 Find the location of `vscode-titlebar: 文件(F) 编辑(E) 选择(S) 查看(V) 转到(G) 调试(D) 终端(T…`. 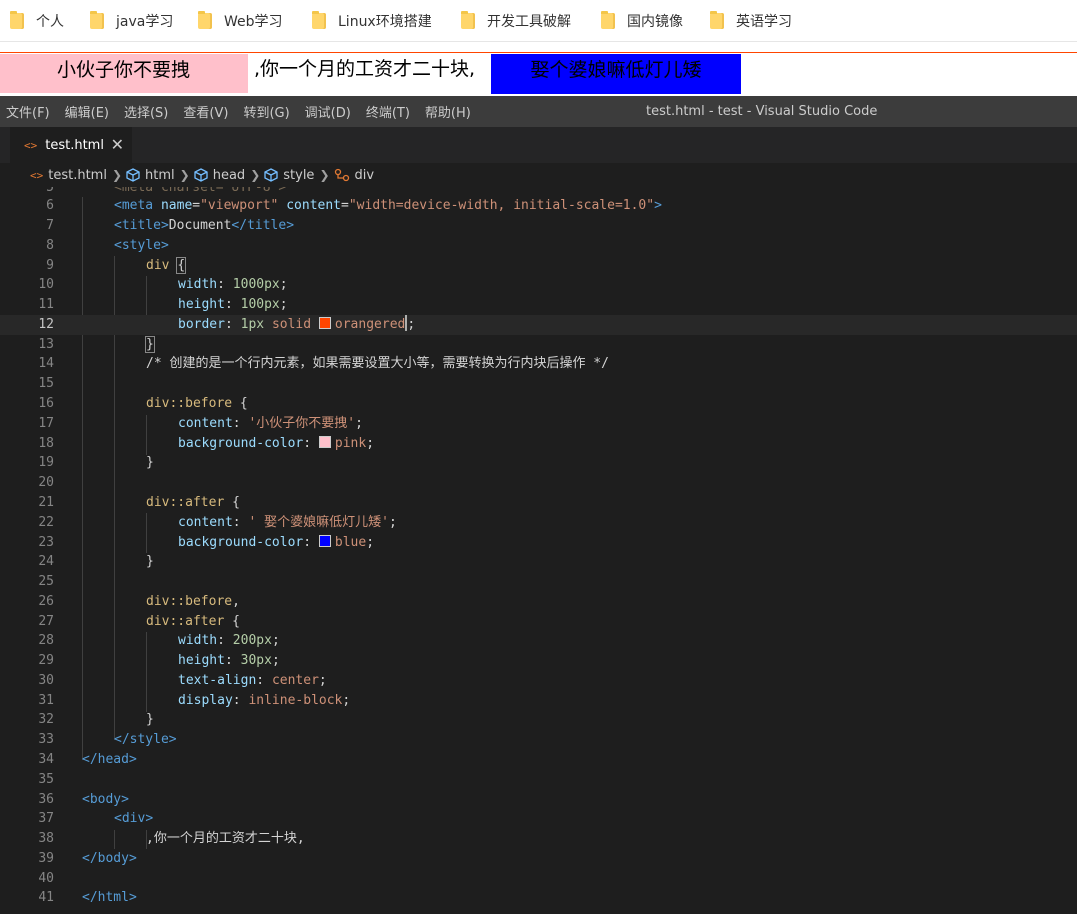

vscode-titlebar: 文件(F) 编辑(E) 选择(S) 查看(V) 转到(G) 调试(D) 终端(T… is located at coordinates (538, 111).